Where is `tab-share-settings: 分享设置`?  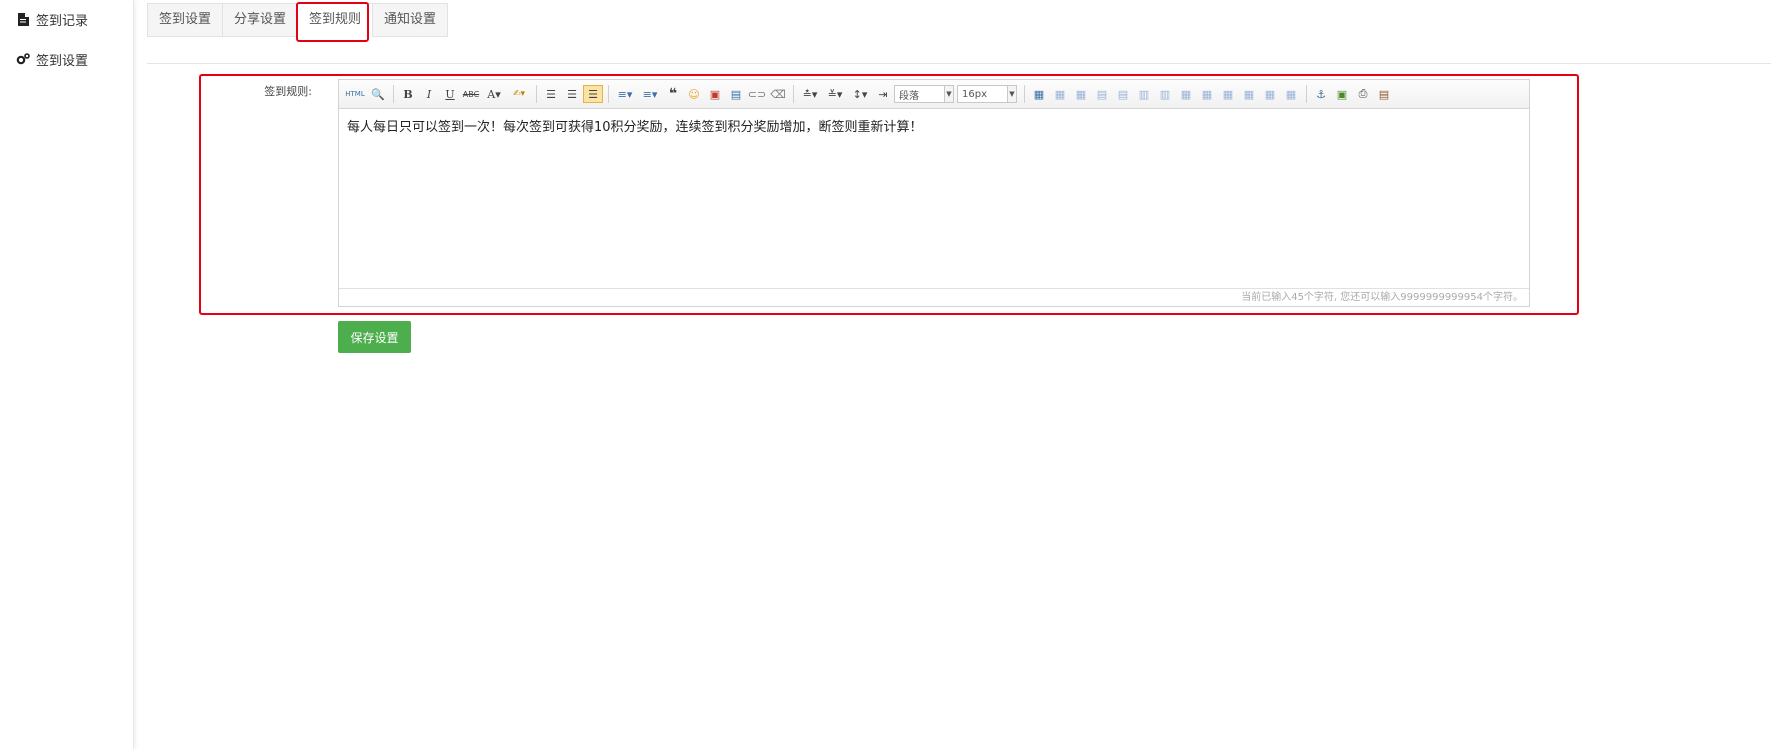 tab-share-settings: 分享设置 is located at coordinates (260, 20).